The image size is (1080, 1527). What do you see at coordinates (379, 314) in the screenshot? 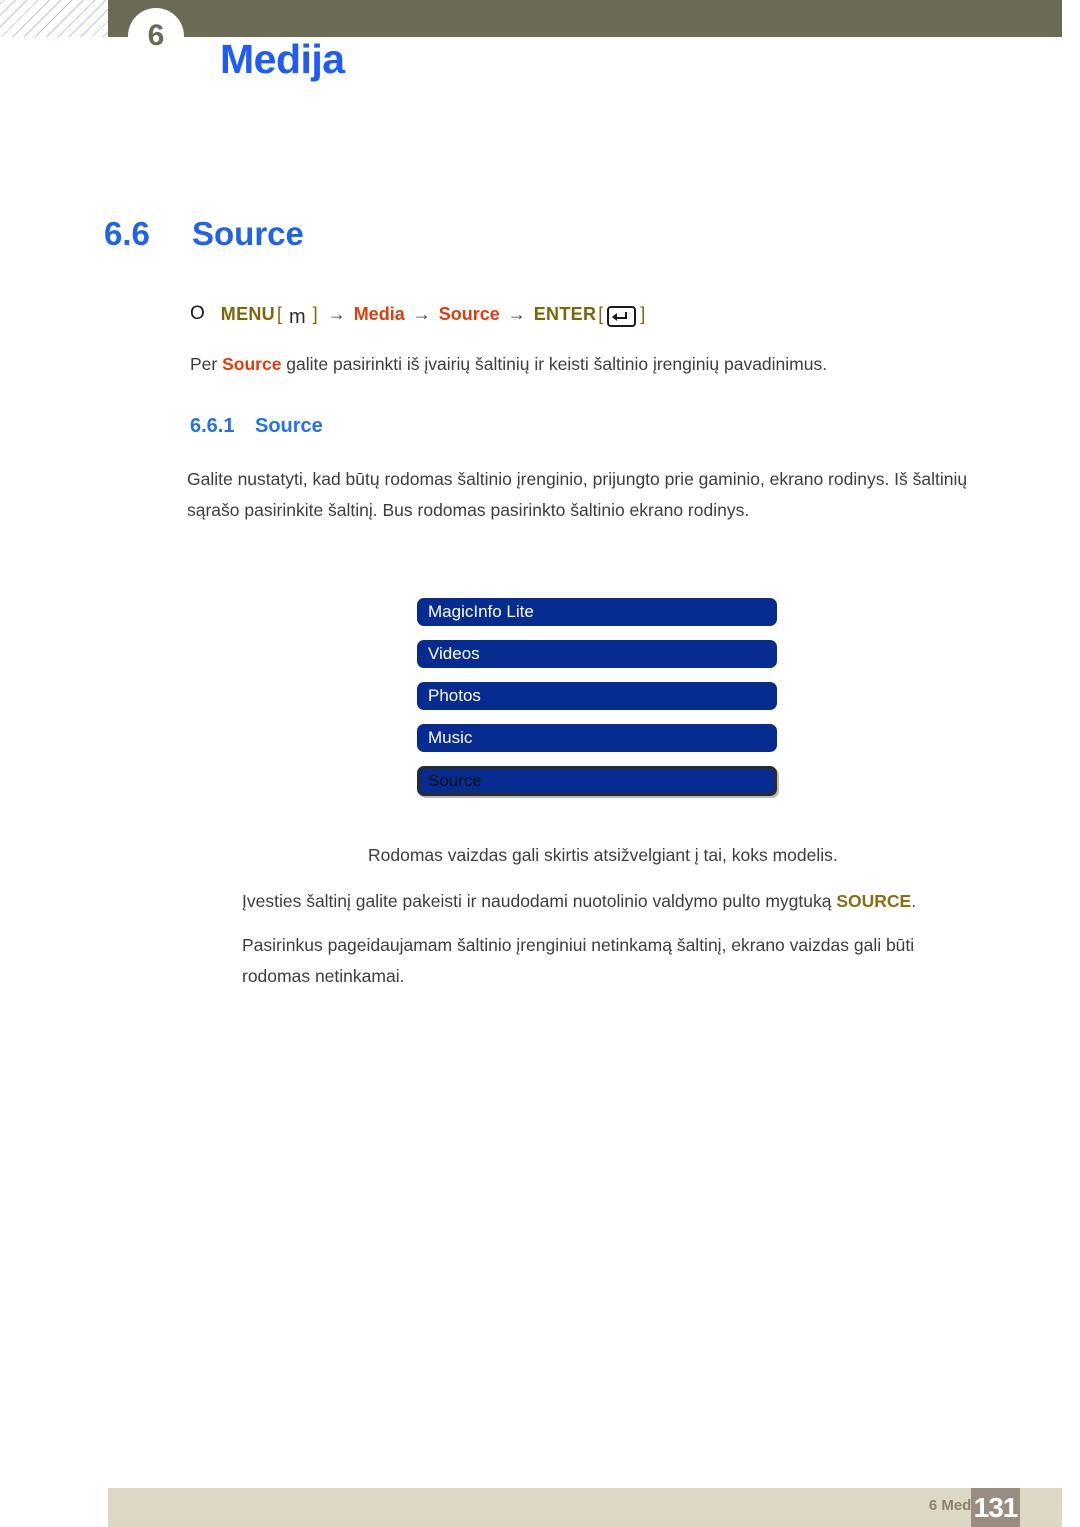
I see `path-item-media: Media` at bounding box center [379, 314].